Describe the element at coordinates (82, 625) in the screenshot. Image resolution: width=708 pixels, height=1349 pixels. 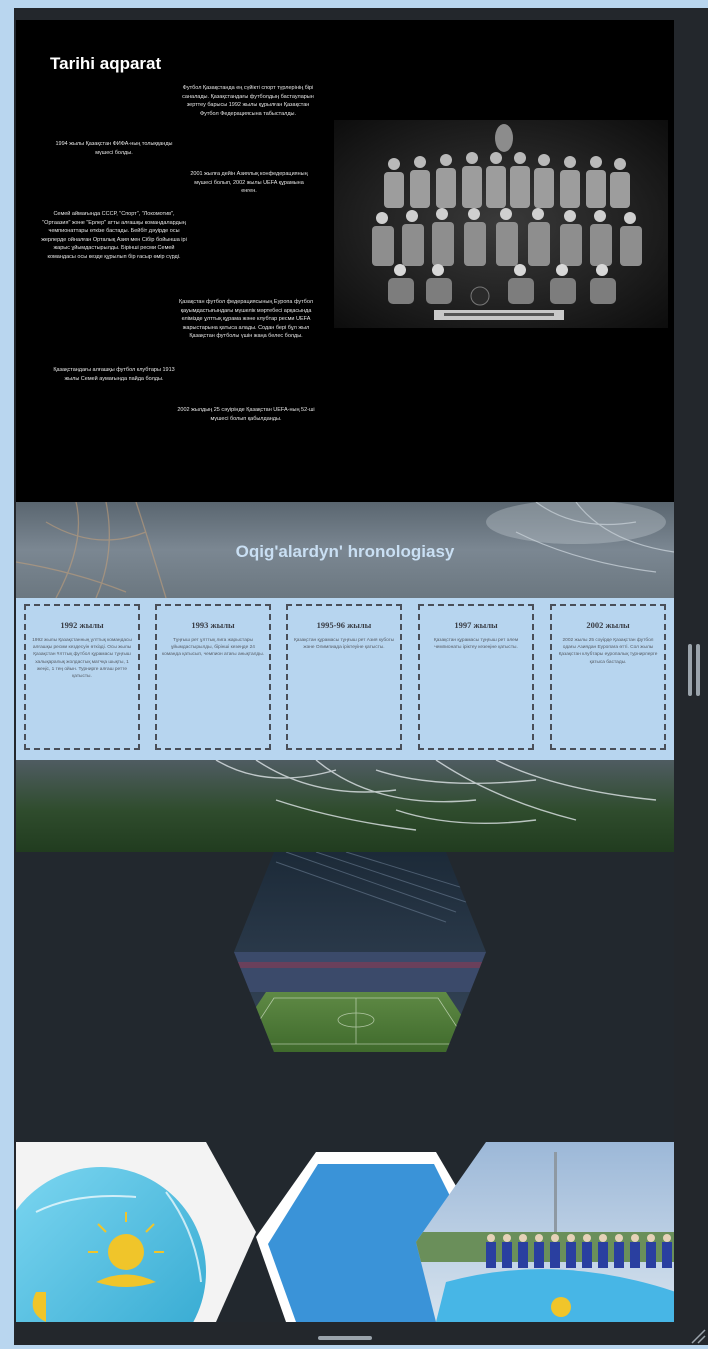
I see `timeline-card-year: 1992 жылы` at that location.